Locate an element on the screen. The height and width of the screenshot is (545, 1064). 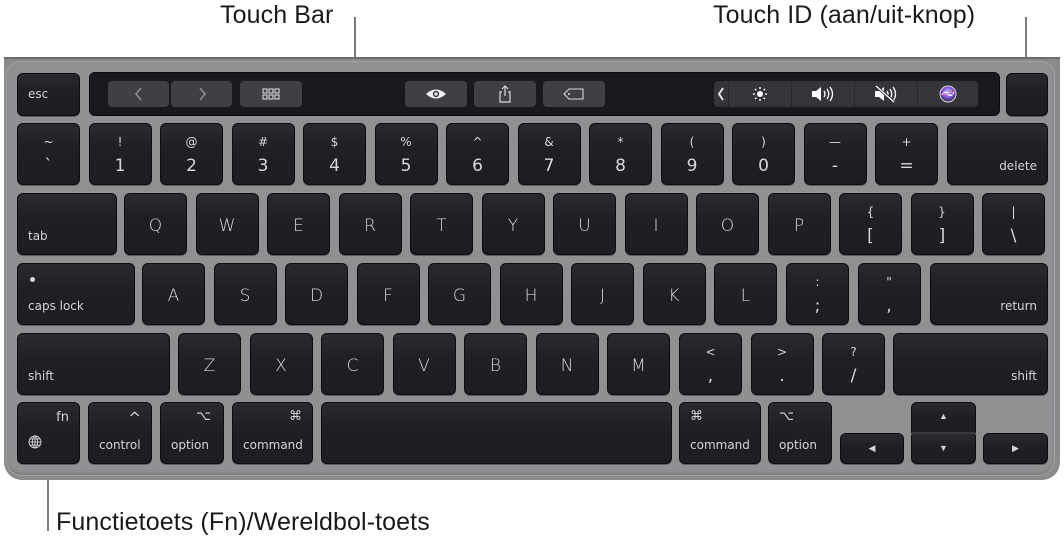
key-letter: X is located at coordinates (281, 364).